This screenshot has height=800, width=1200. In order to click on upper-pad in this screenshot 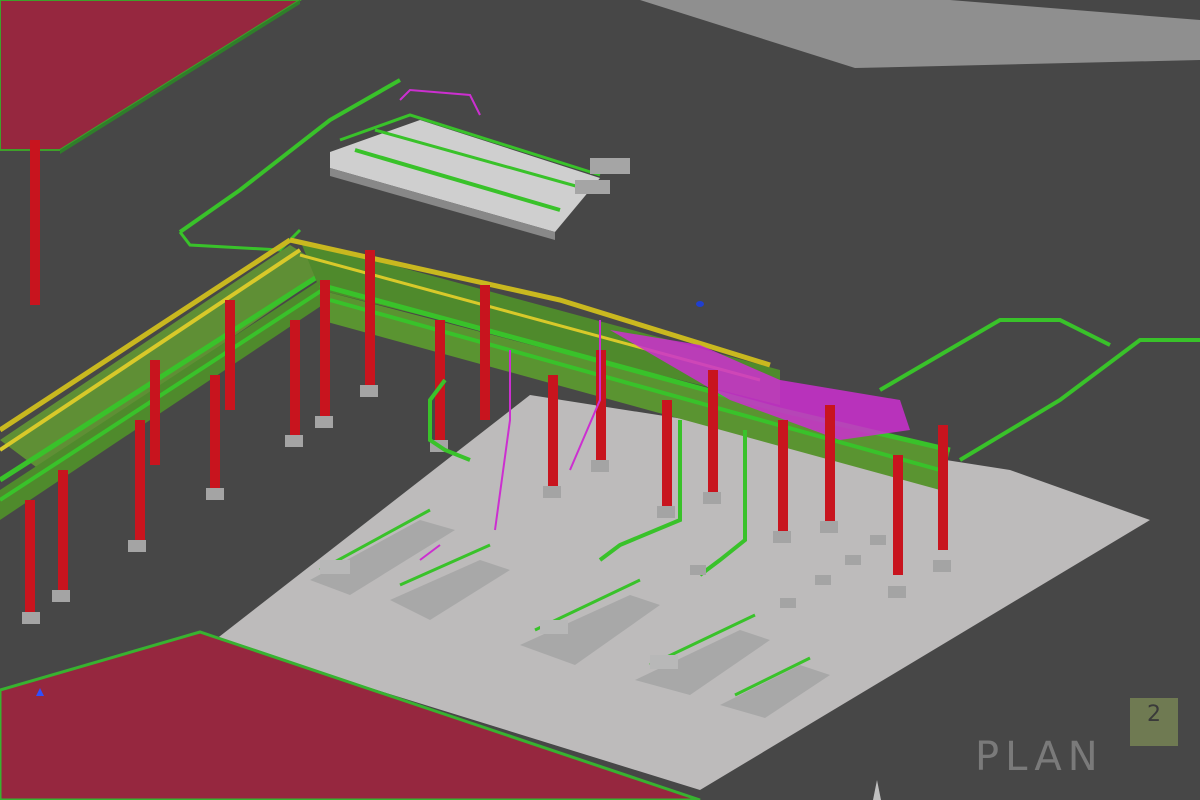, I will do `click(920, 34)`.